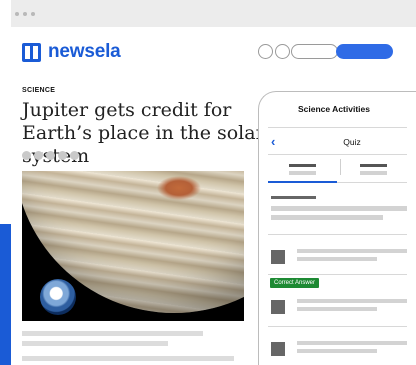  Describe the element at coordinates (302, 165) in the screenshot. I see `tab-left-line` at that location.